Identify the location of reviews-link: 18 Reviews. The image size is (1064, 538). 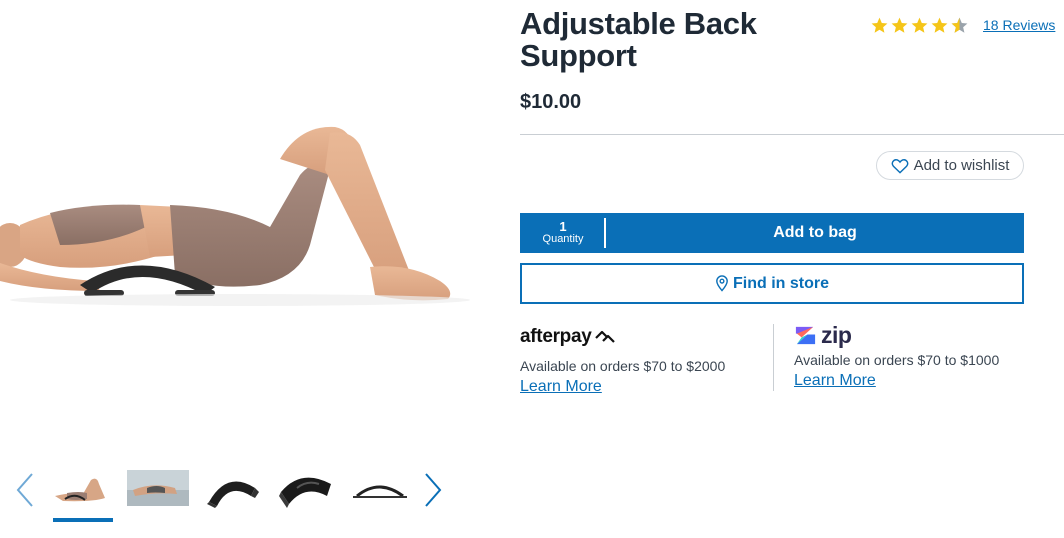
(1019, 25).